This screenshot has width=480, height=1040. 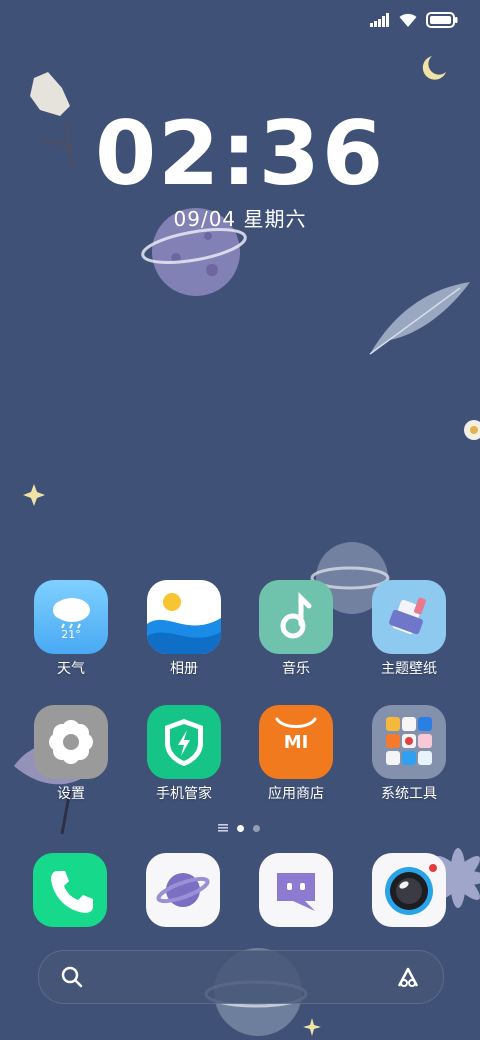 What do you see at coordinates (71, 617) in the screenshot?
I see `weather-icon: 21°` at bounding box center [71, 617].